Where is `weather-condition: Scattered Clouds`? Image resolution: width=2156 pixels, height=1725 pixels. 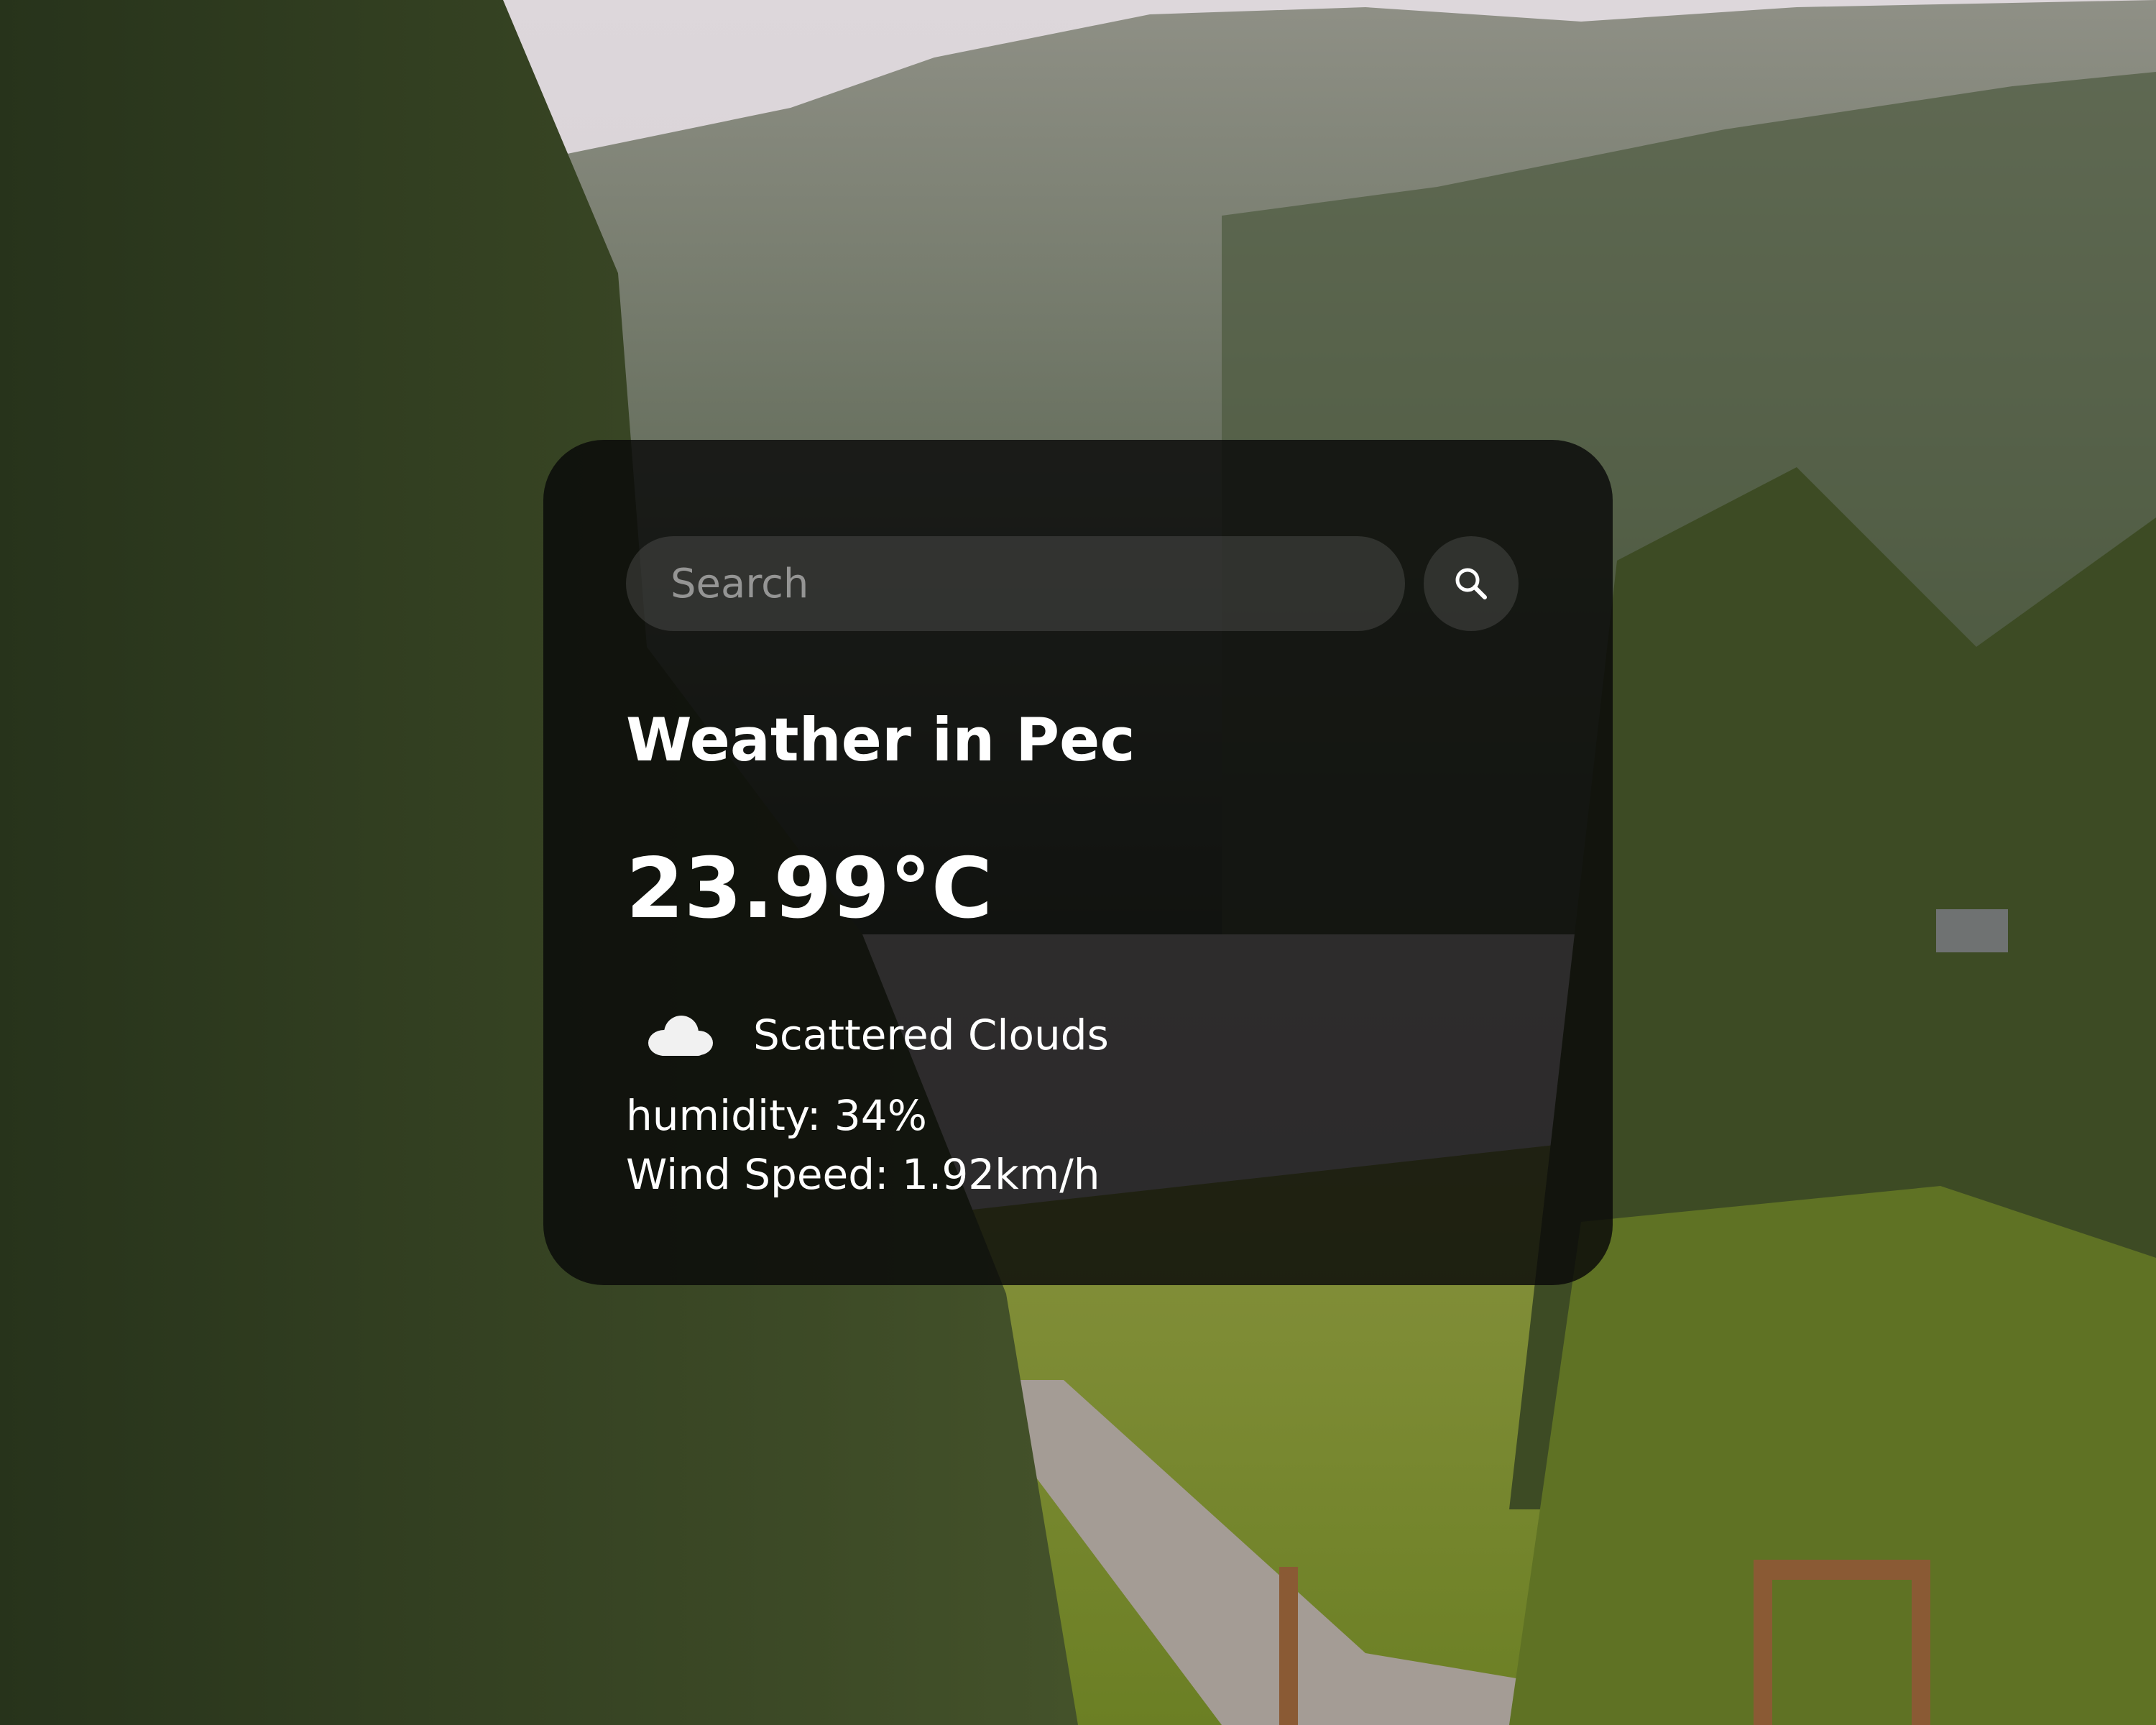
weather-condition: Scattered Clouds is located at coordinates (877, 1035).